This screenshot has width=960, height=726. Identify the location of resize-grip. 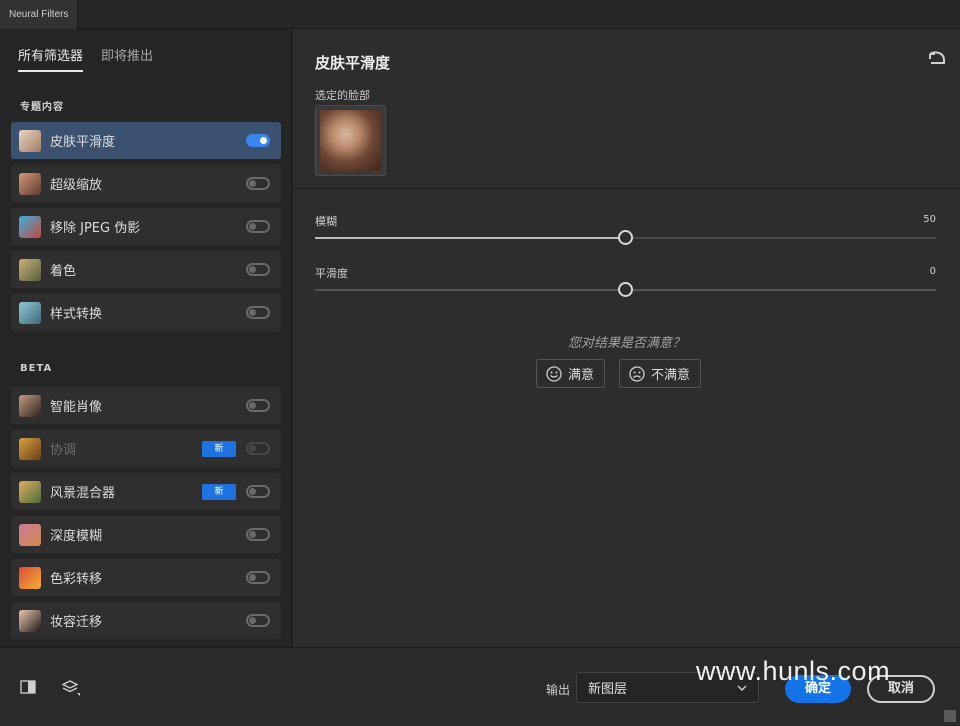
(950, 716).